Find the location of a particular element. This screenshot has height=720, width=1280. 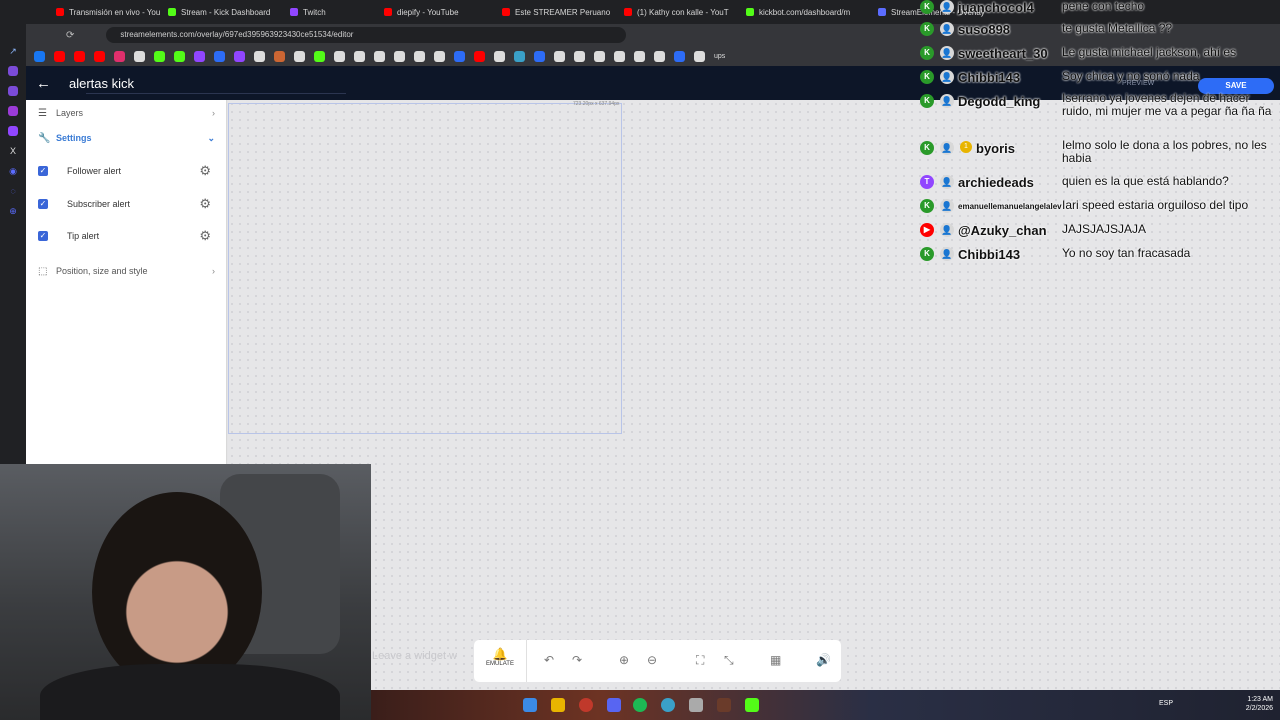

rail-app-icon: ⊕ is located at coordinates (13, 211).